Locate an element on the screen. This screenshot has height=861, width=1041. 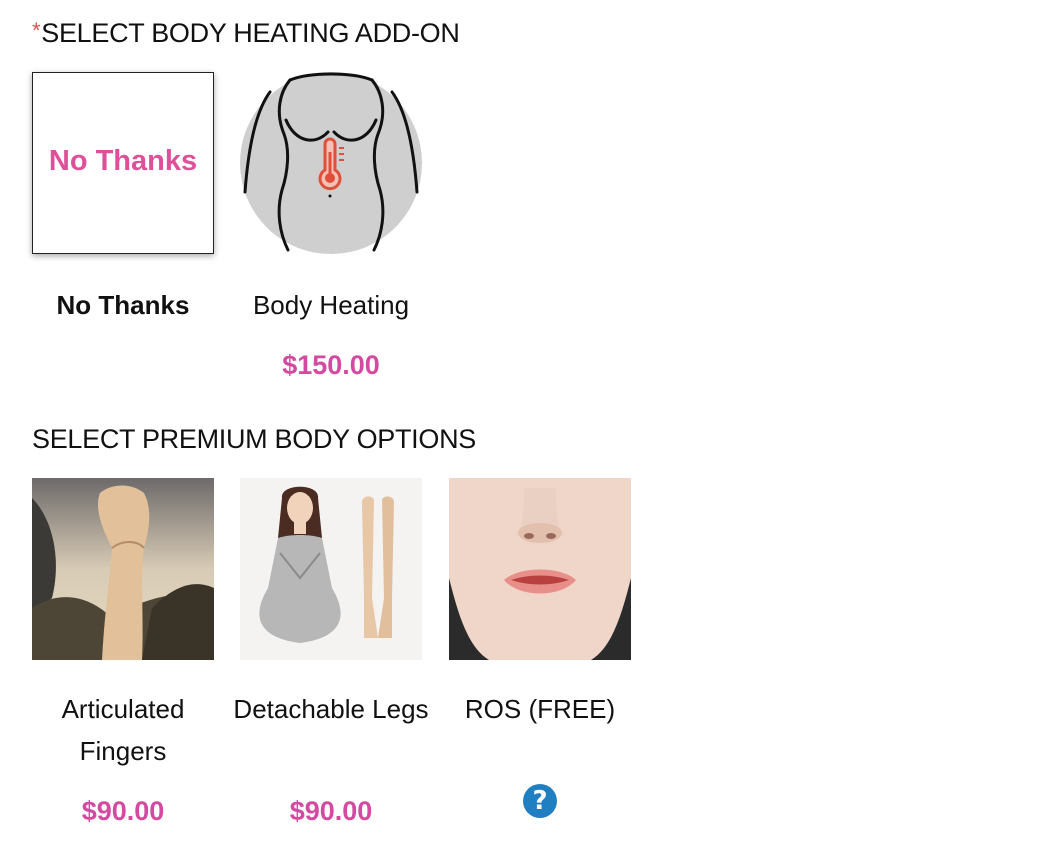
required-mark: * is located at coordinates (36, 30).